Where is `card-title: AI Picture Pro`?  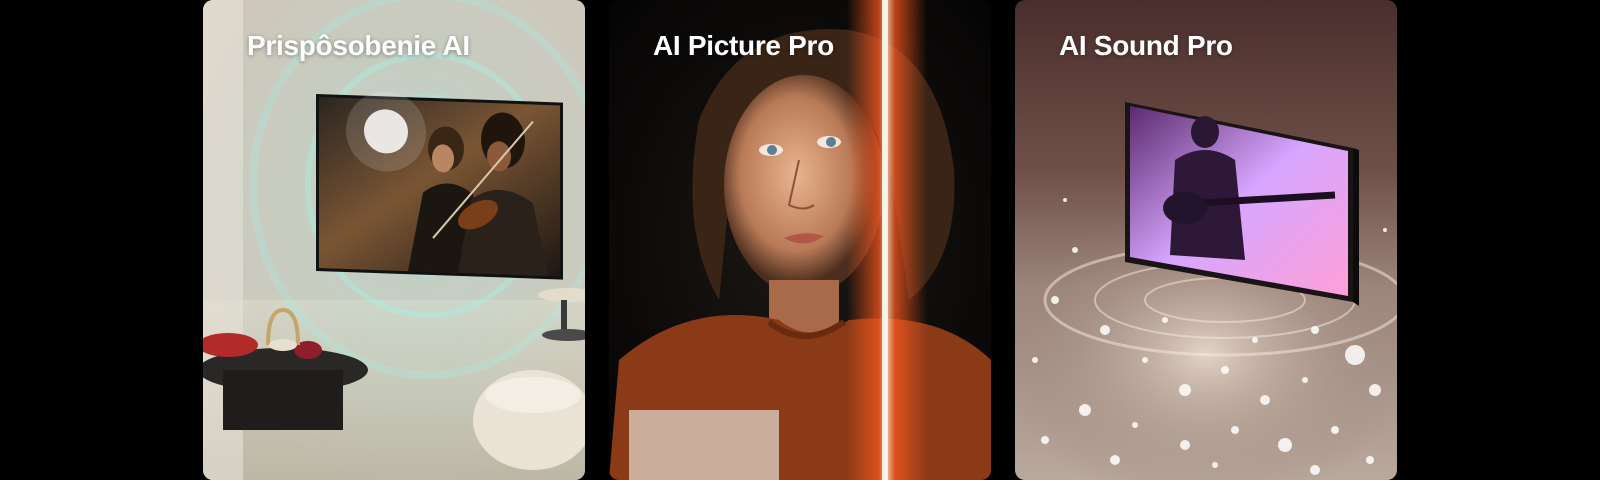 card-title: AI Picture Pro is located at coordinates (743, 45).